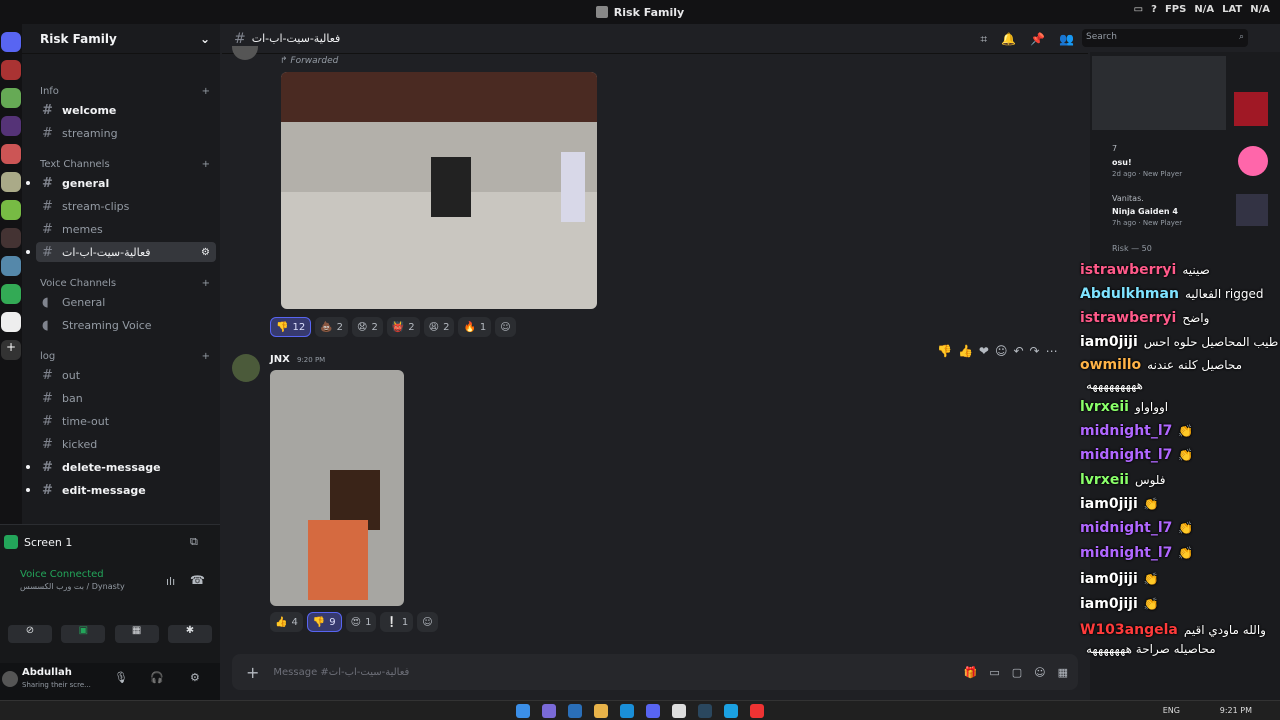 This screenshot has height=720, width=1280. Describe the element at coordinates (337, 488) in the screenshot. I see `attachment-image-shelf` at that location.